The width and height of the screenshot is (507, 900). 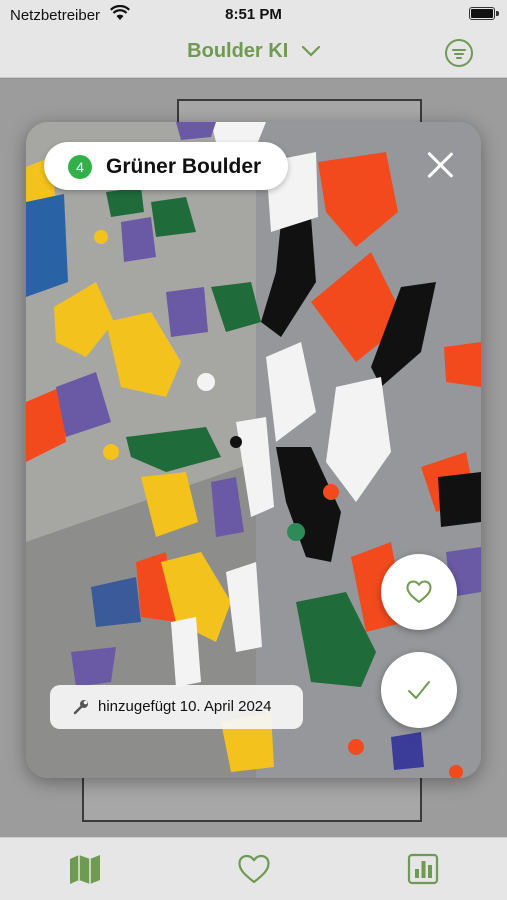 What do you see at coordinates (238, 51) in the screenshot?
I see `nav-title: Boulder KI` at bounding box center [238, 51].